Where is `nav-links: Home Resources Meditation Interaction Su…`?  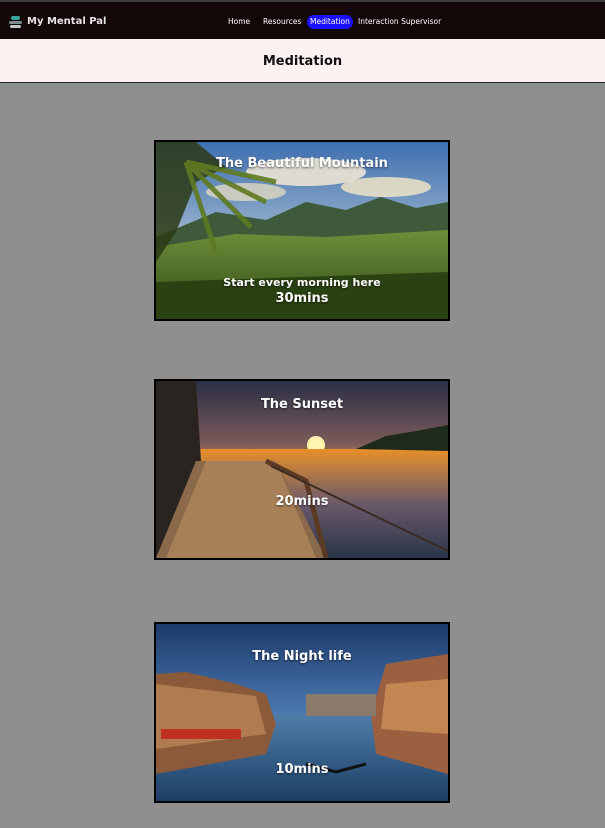 nav-links: Home Resources Meditation Interaction Su… is located at coordinates (302, 22).